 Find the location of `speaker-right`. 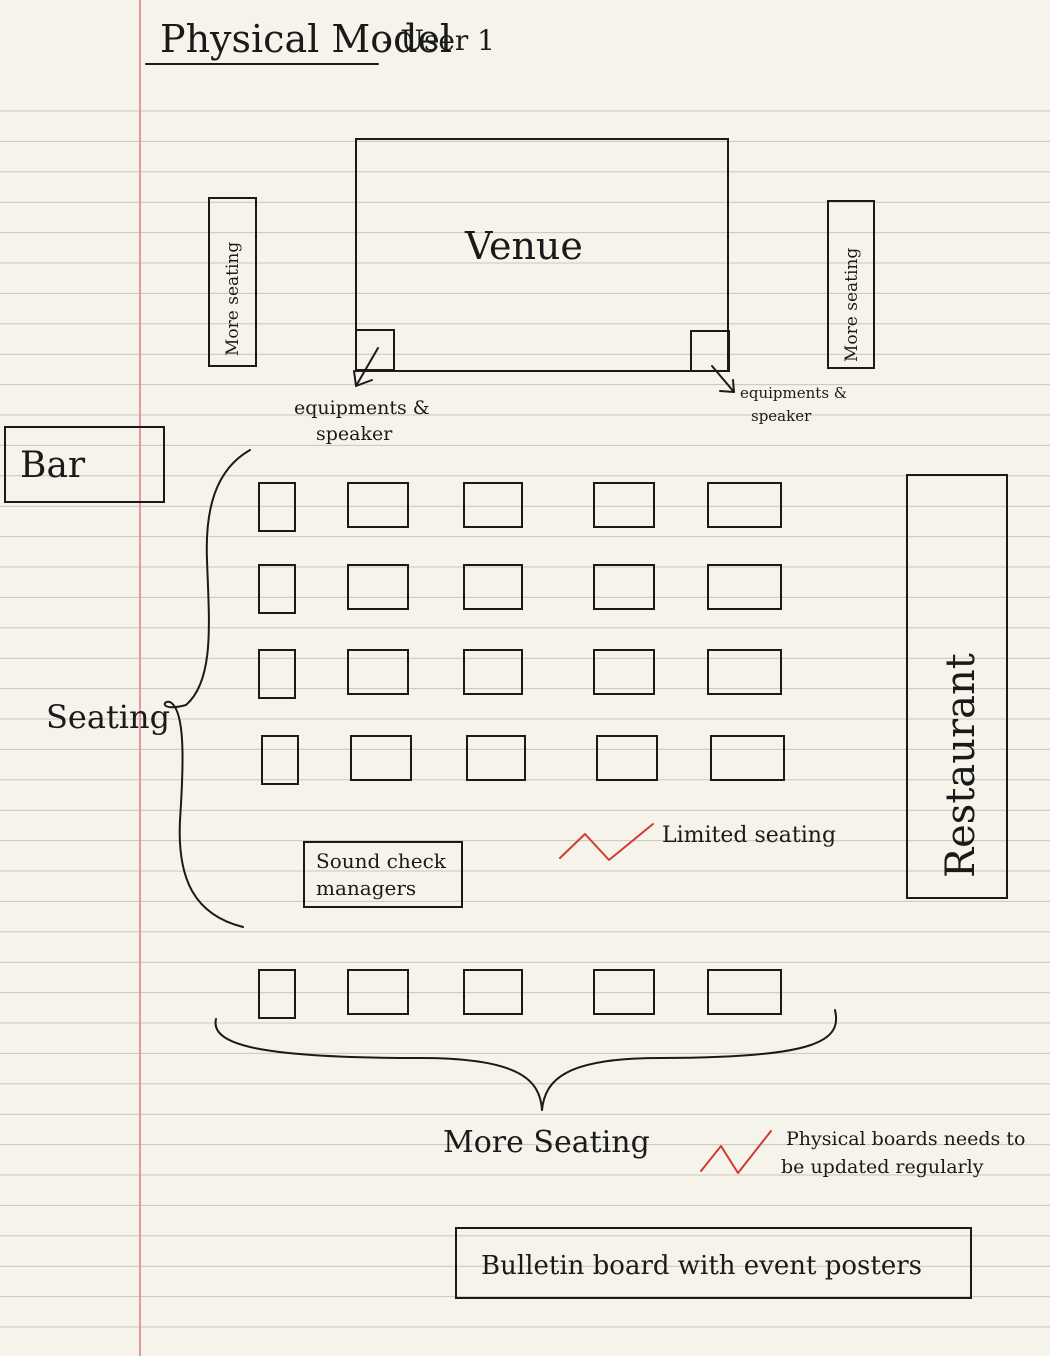

speaker-right is located at coordinates (710, 351).